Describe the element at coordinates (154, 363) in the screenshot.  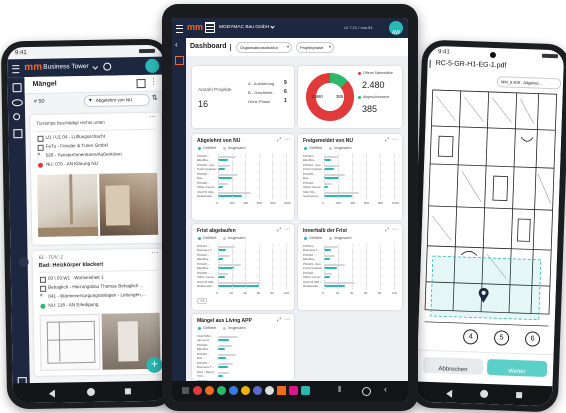
I see `plus-icon: +` at that location.